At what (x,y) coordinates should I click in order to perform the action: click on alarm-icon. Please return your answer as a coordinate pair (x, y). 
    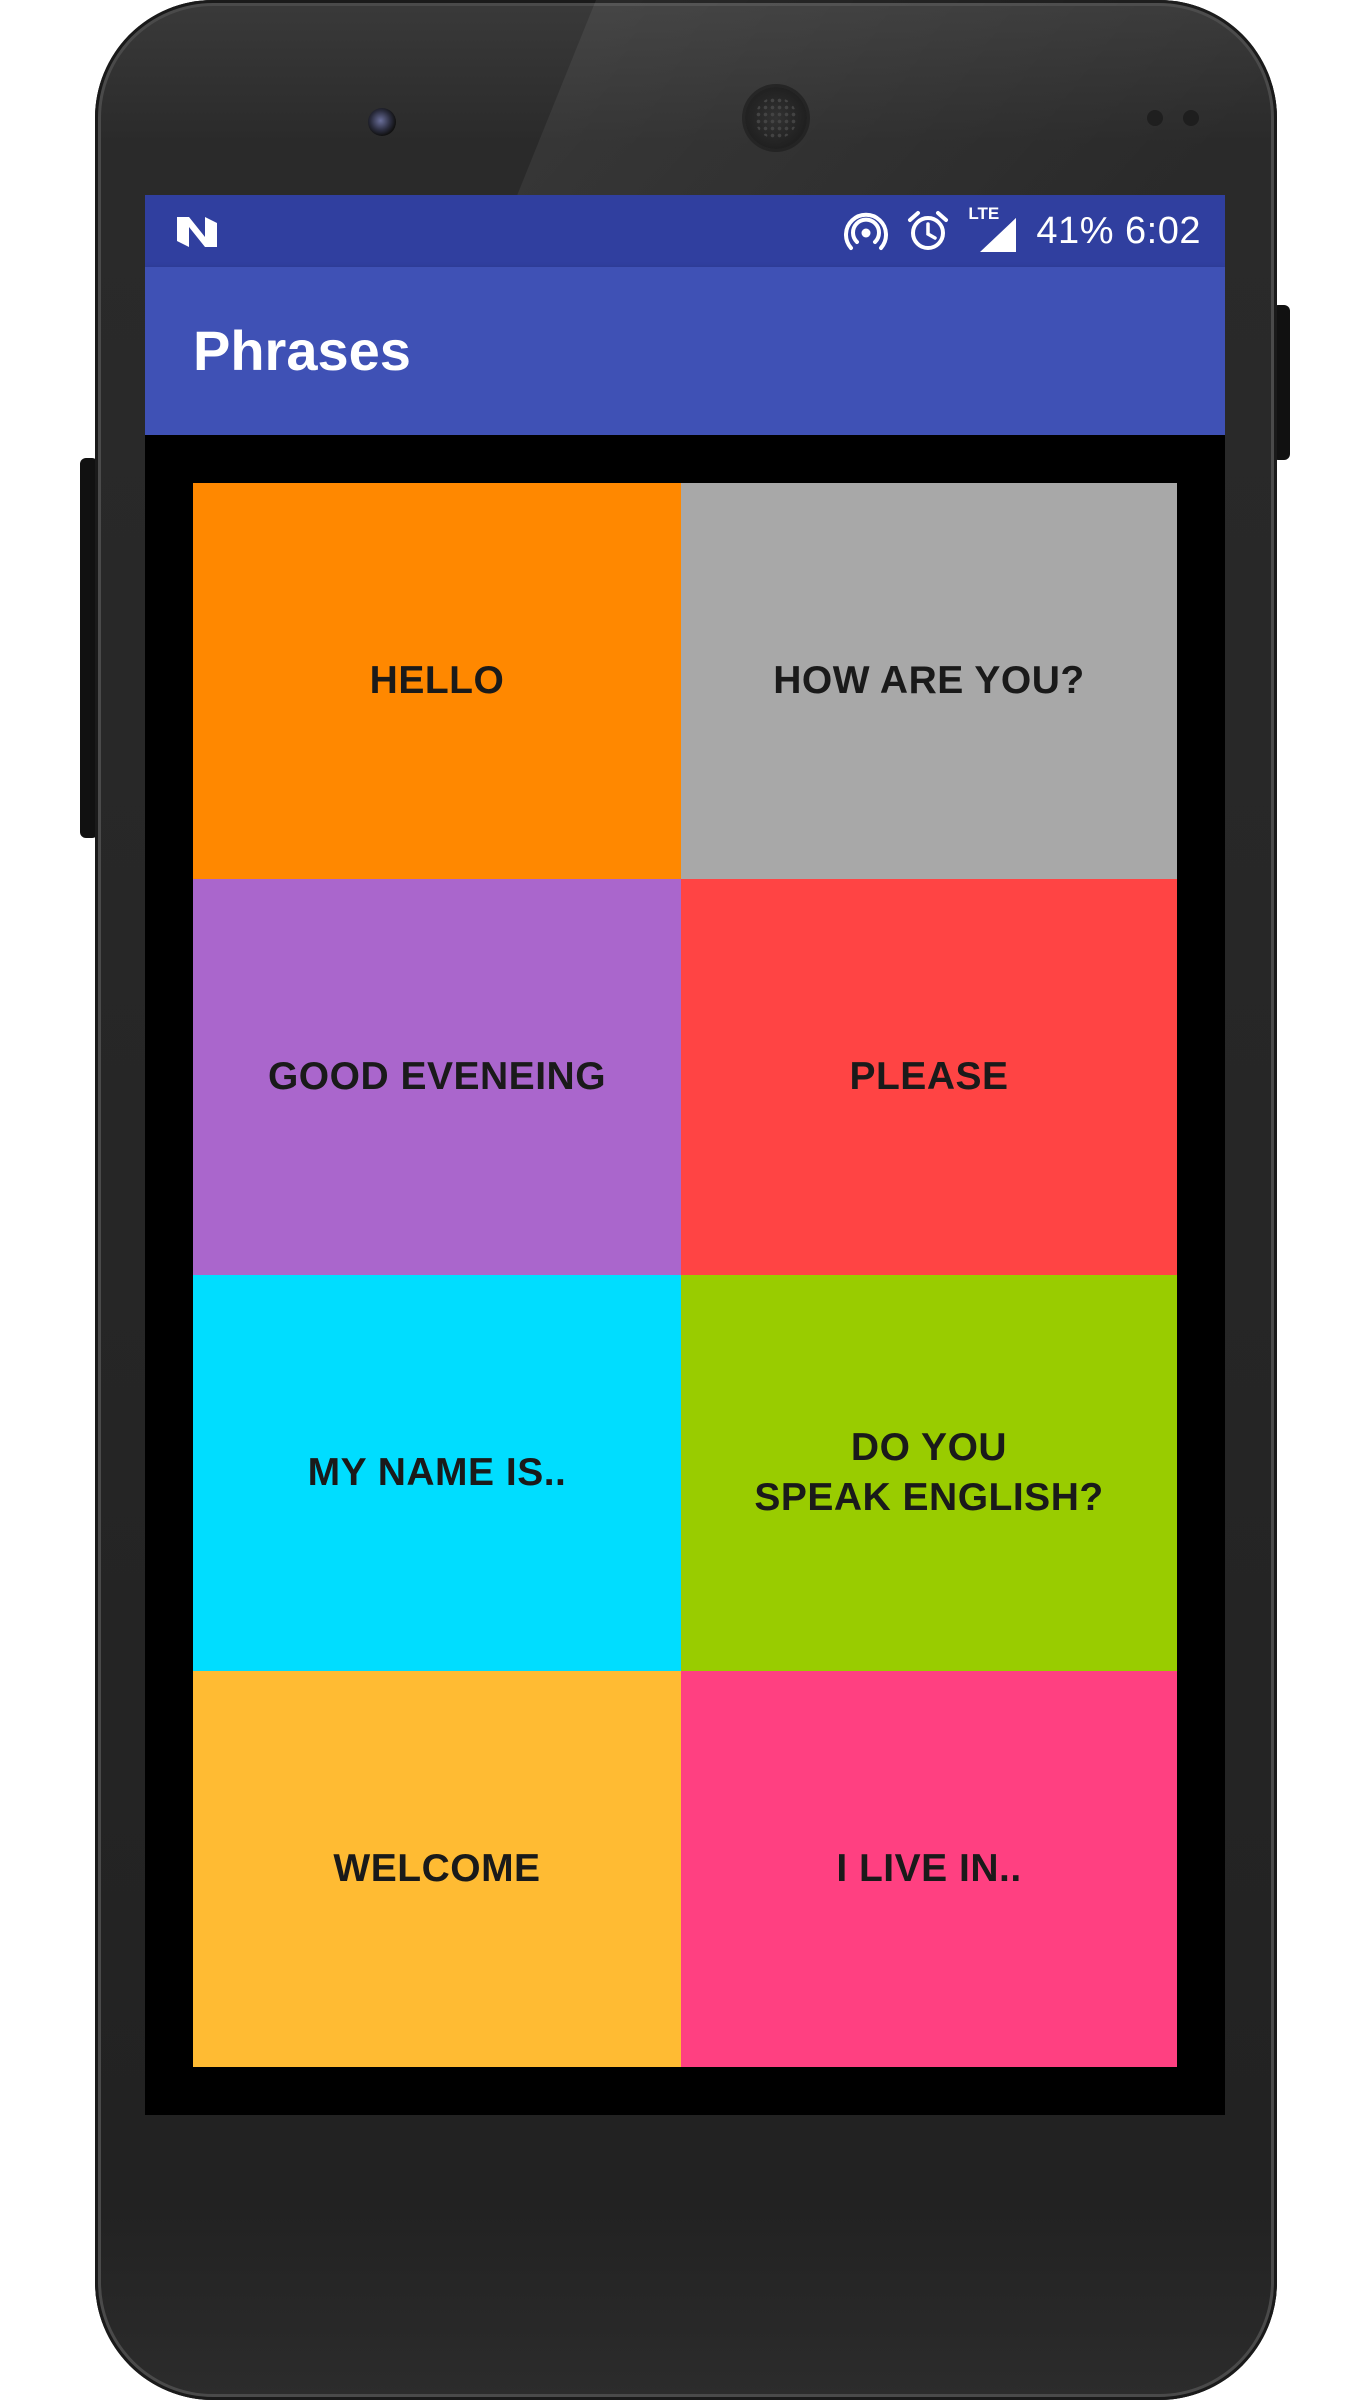
    Looking at the image, I should click on (928, 231).